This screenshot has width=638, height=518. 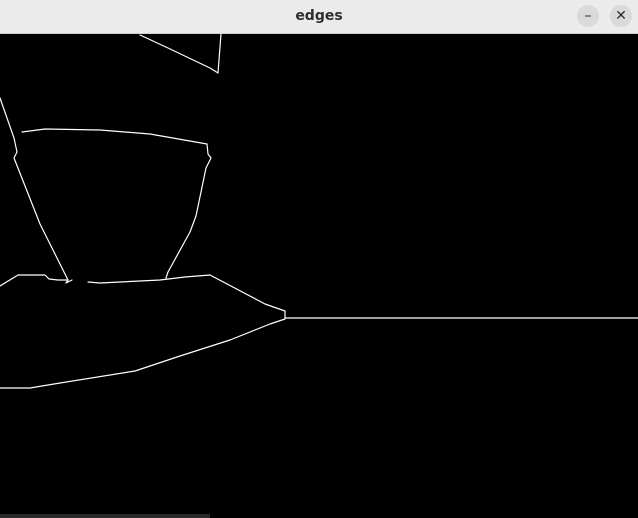 What do you see at coordinates (143, 331) in the screenshot?
I see `edge-base-mid` at bounding box center [143, 331].